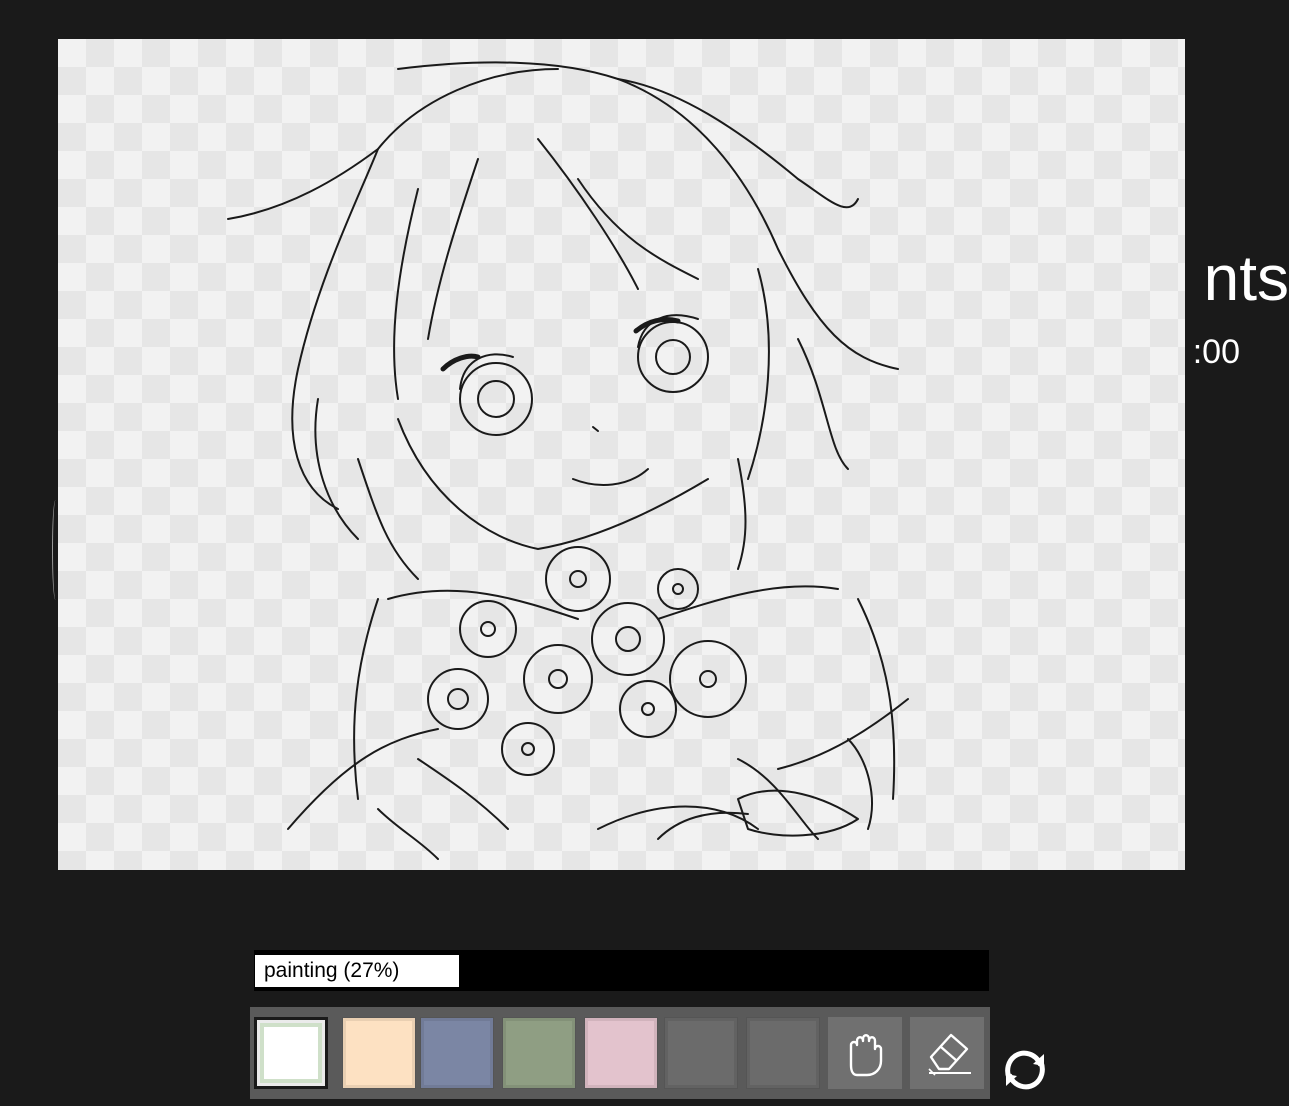 The image size is (1289, 1106). I want to click on swatch-peach, so click(379, 1053).